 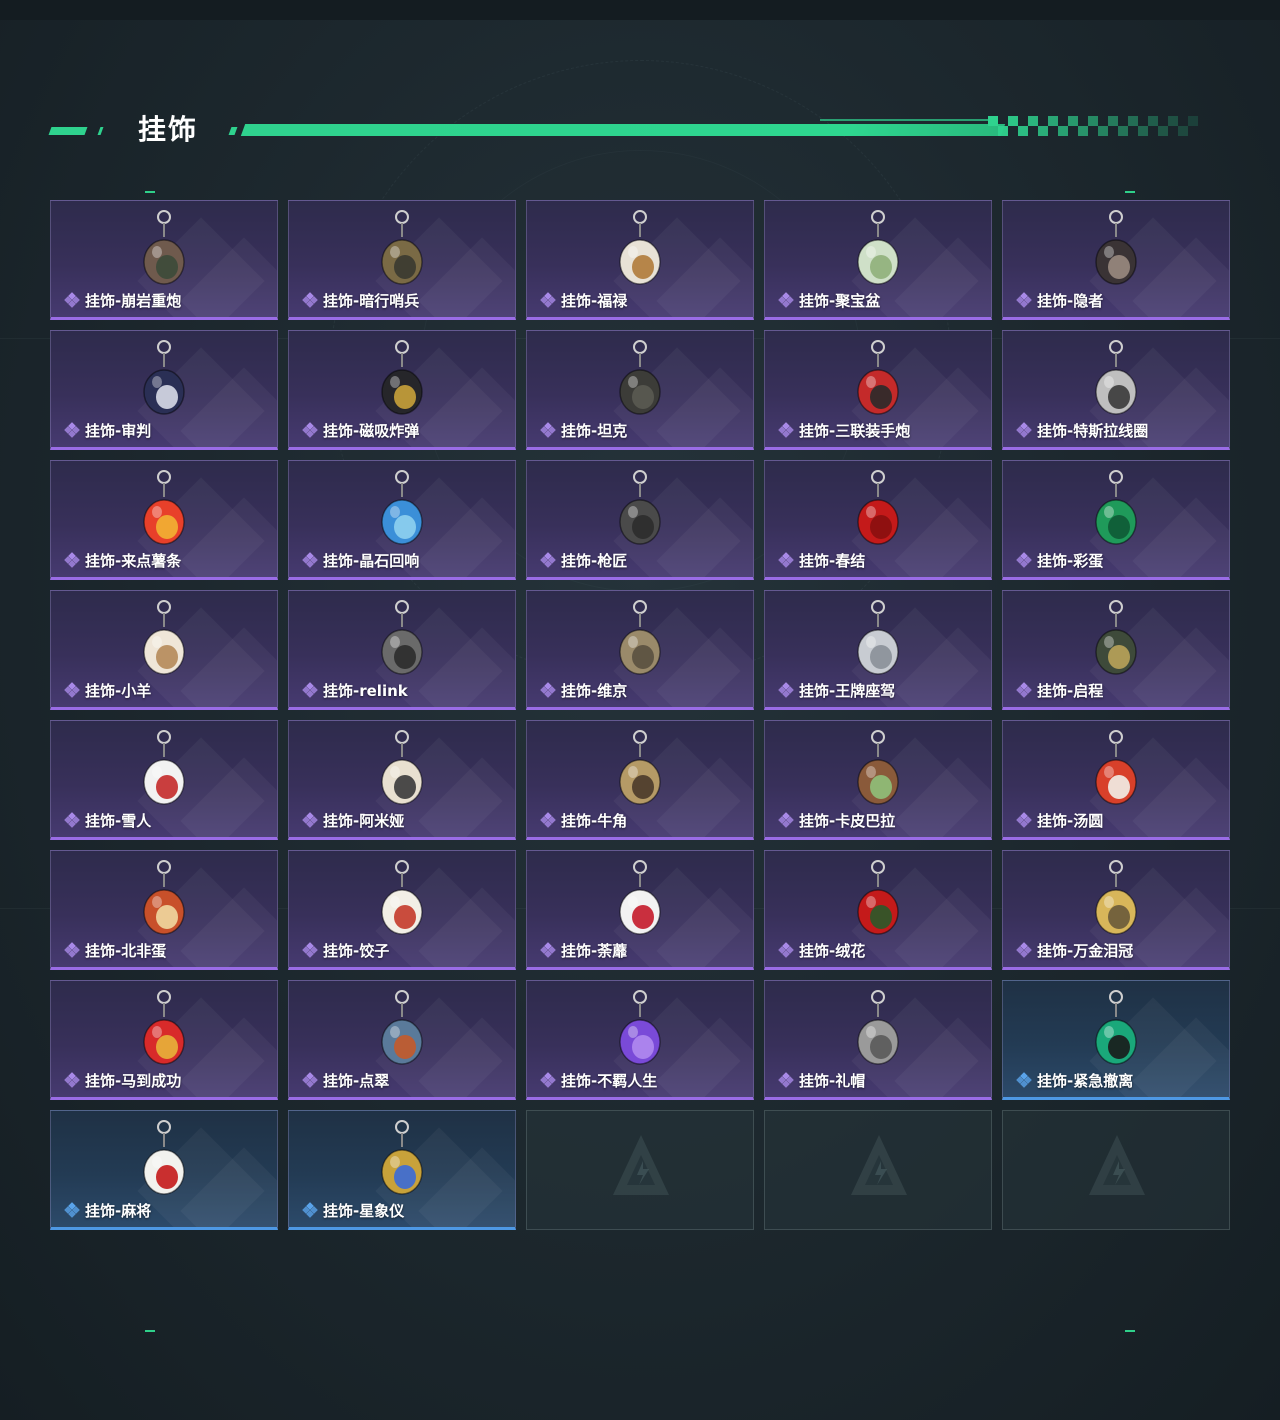 I want to click on judgement-card-charm-icon, so click(x=164, y=377).